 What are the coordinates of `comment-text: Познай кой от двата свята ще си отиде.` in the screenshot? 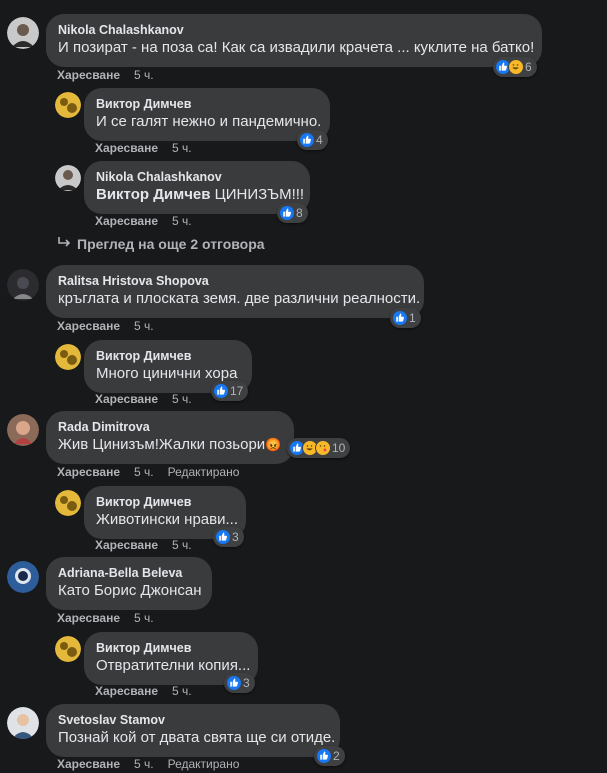 It's located at (197, 737).